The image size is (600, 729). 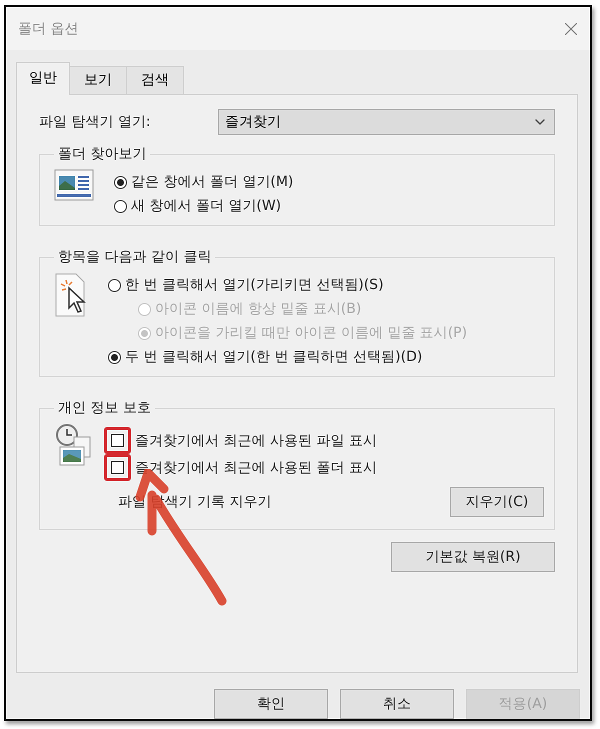 I want to click on open-explorer-dropdown: 즐겨찾기, so click(x=386, y=122).